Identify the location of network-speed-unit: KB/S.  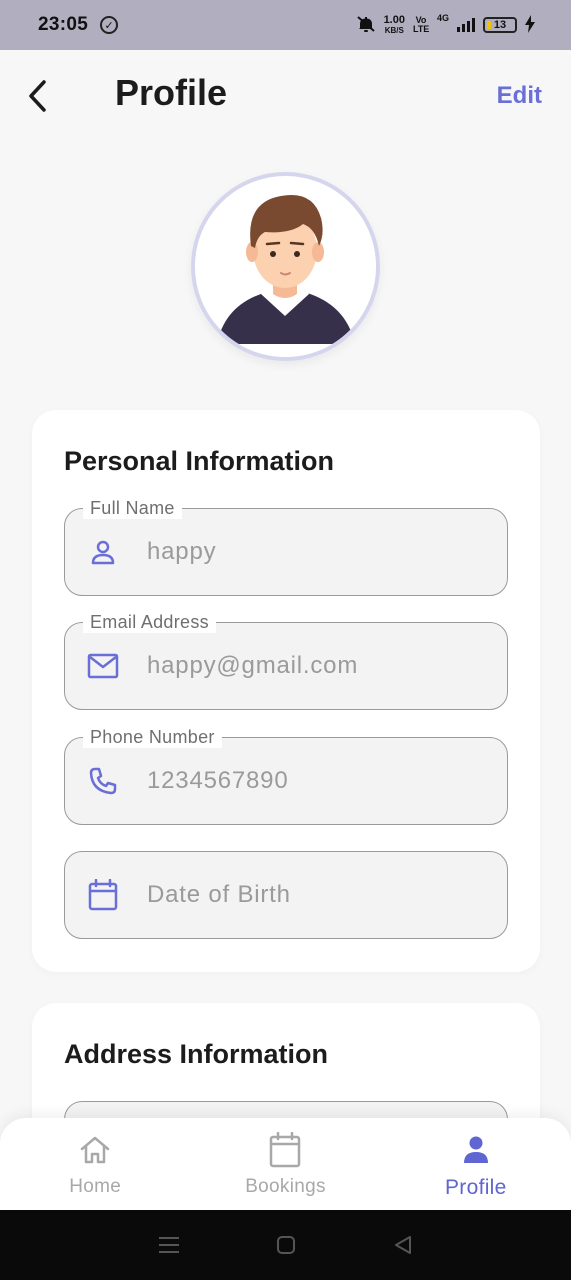
(394, 30).